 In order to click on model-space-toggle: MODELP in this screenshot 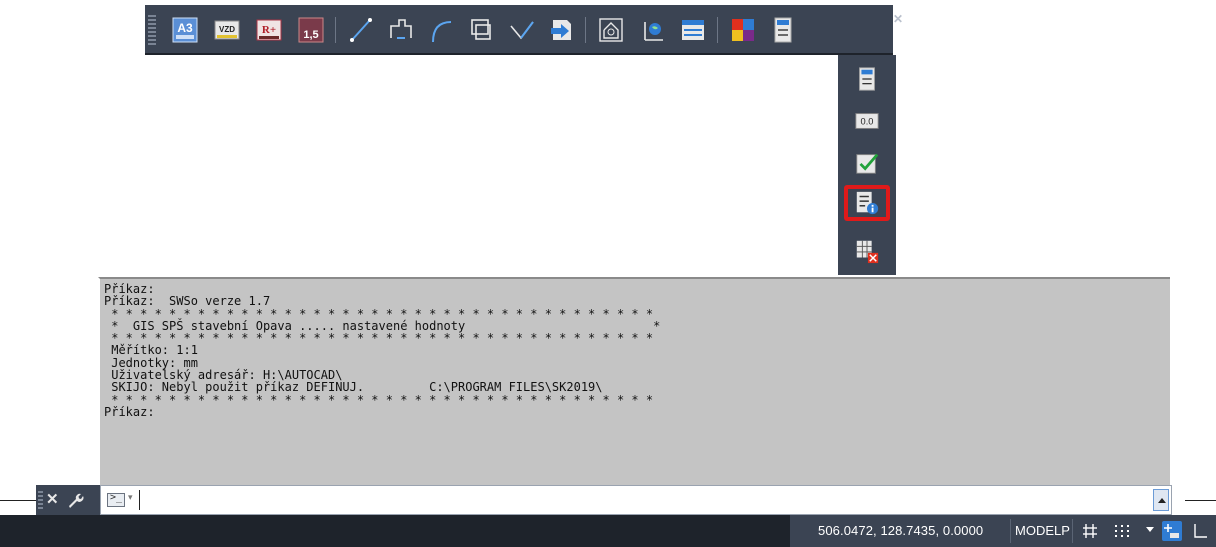, I will do `click(1042, 530)`.